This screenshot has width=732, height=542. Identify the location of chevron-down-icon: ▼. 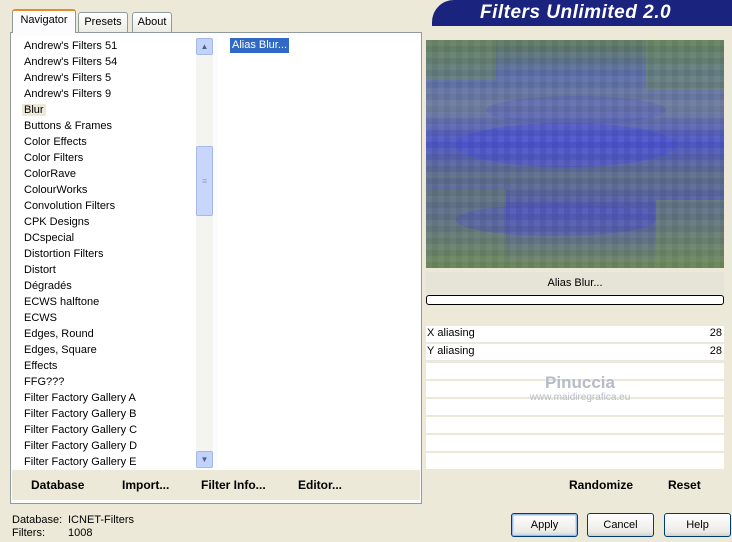
(204, 459).